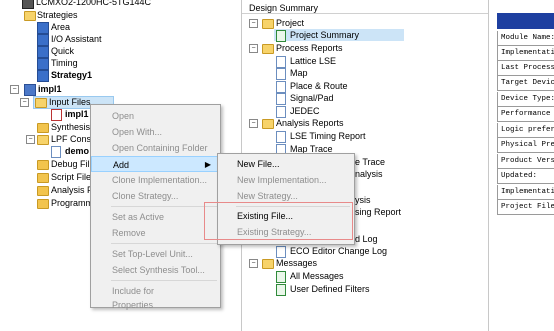 The height and width of the screenshot is (331, 554). I want to click on report-item-partial: e Trace, so click(370, 162).